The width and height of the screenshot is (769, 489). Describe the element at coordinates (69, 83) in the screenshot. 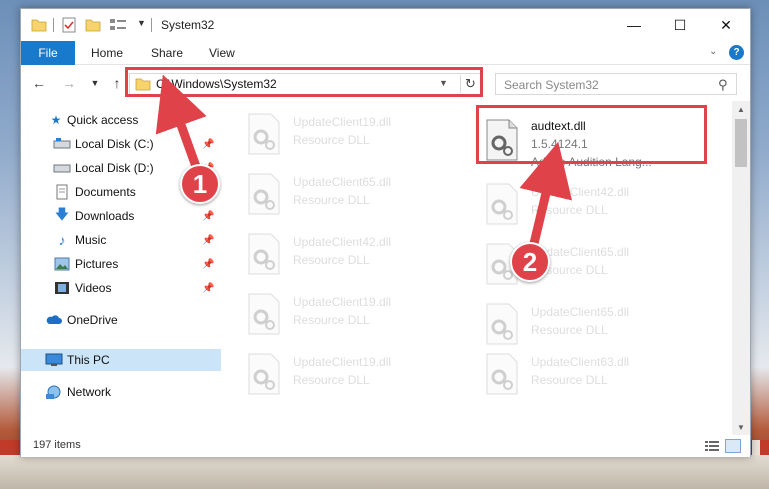

I see `forward-arrow-icon: →` at that location.